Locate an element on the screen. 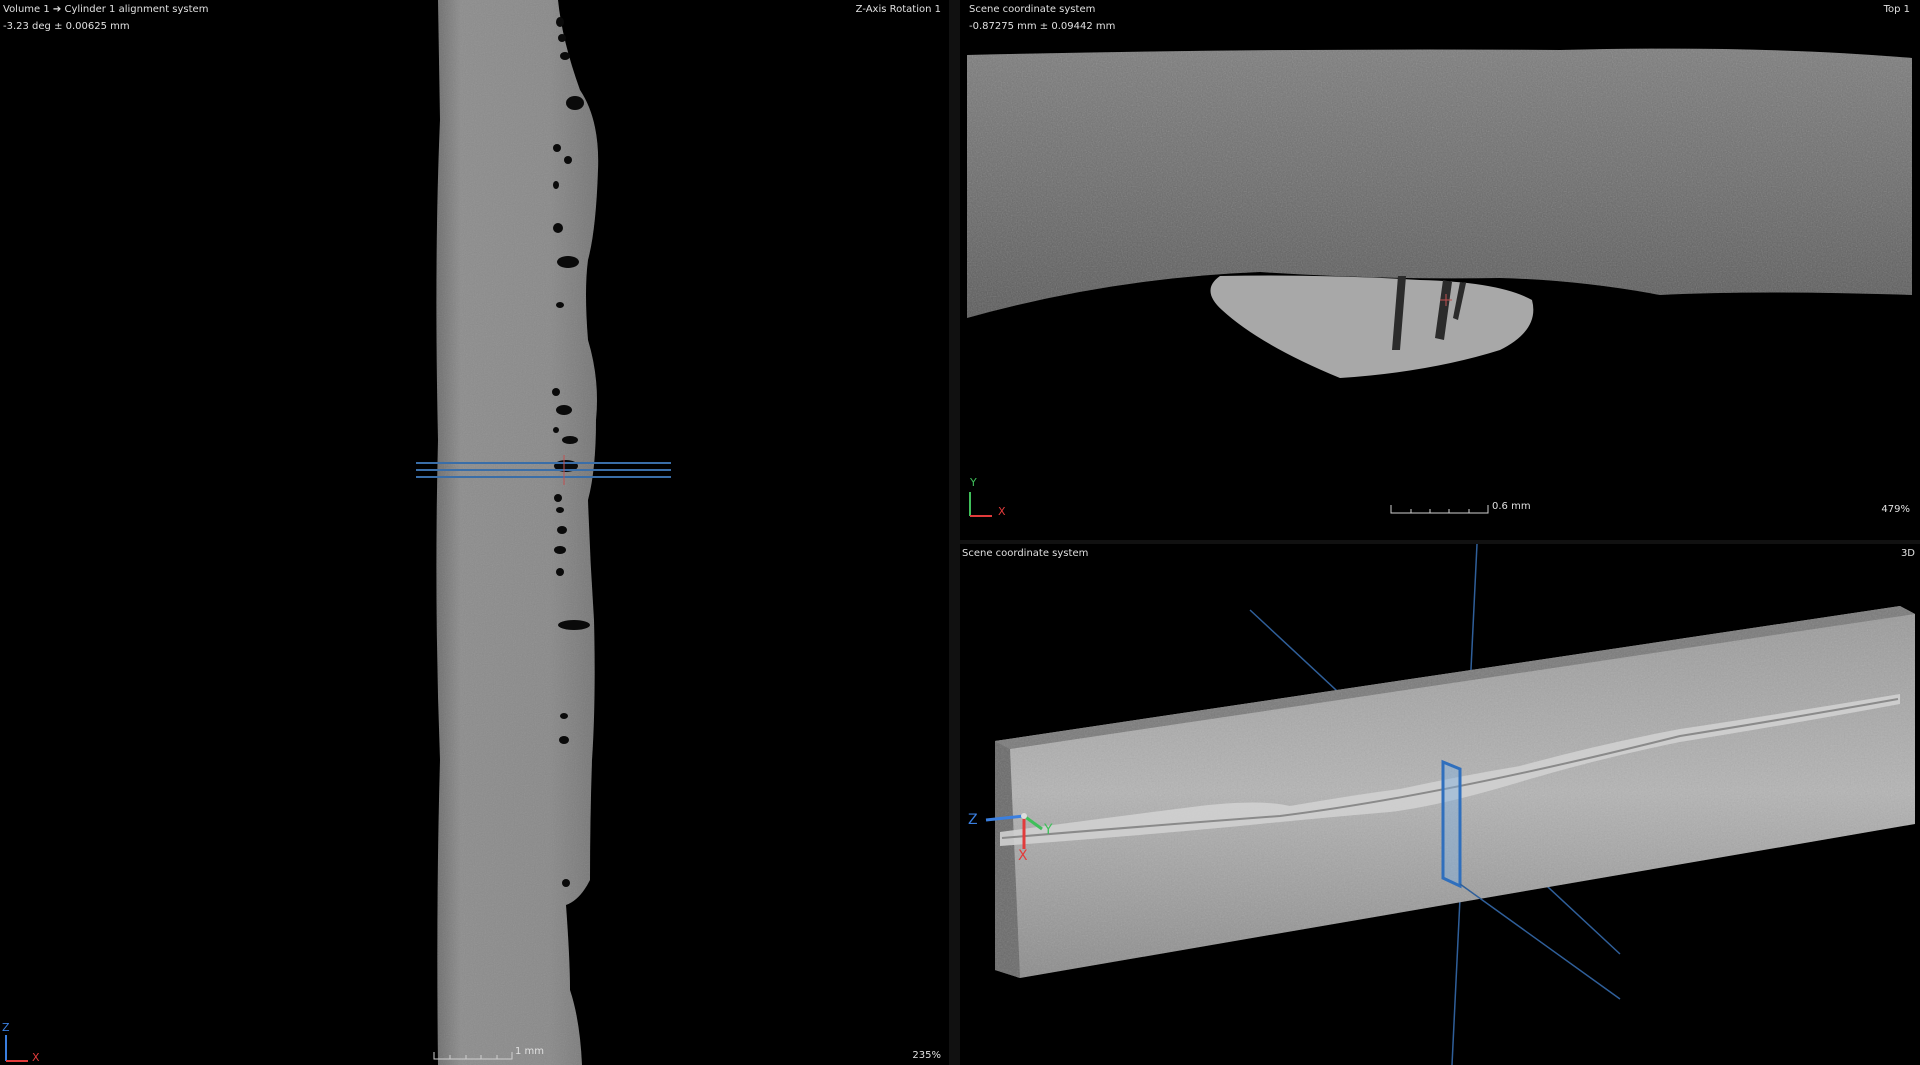 This screenshot has height=1065, width=1920. view-name: Z-Axis Rotation 1 is located at coordinates (898, 9).